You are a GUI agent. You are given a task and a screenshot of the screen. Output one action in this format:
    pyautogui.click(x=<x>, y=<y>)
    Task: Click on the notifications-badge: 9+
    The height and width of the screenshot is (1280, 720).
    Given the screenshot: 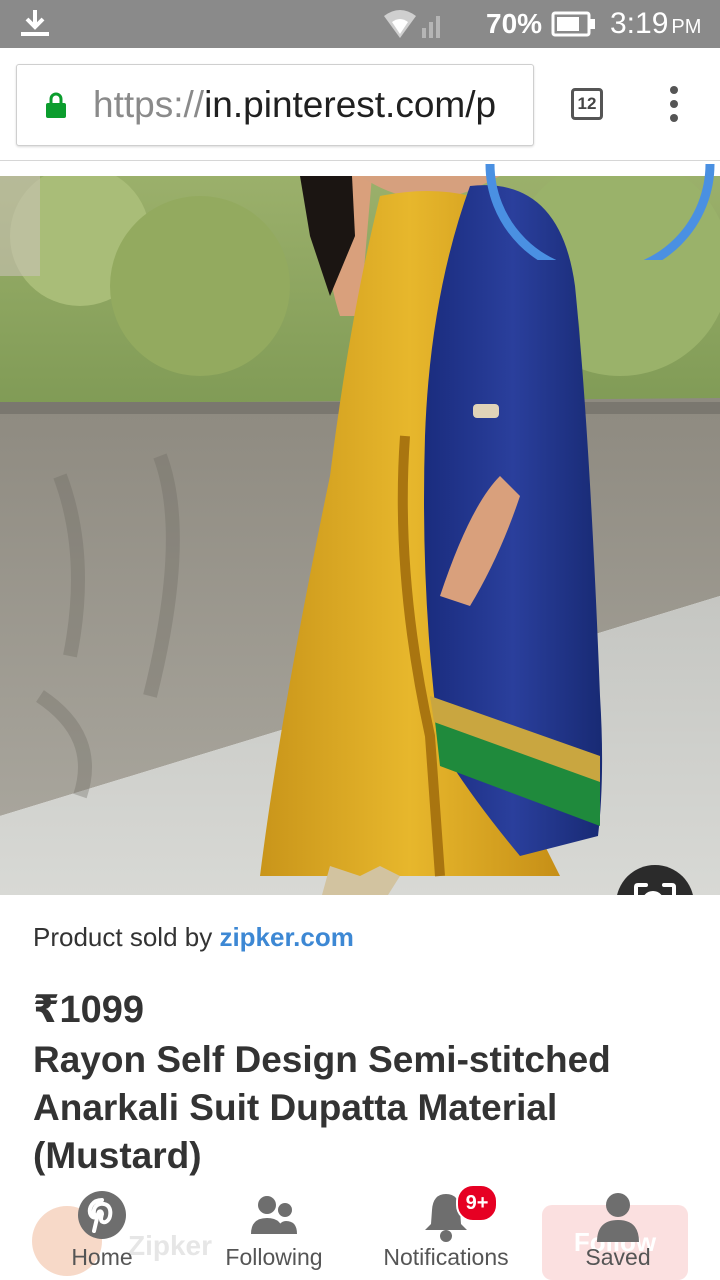 What is the action you would take?
    pyautogui.click(x=477, y=1203)
    